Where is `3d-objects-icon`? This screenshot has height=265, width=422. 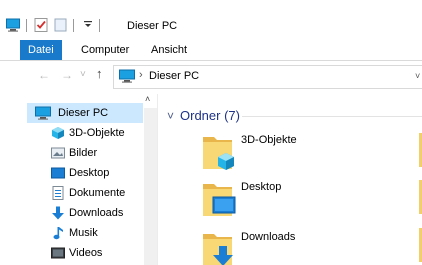
3d-objects-icon is located at coordinates (58, 133).